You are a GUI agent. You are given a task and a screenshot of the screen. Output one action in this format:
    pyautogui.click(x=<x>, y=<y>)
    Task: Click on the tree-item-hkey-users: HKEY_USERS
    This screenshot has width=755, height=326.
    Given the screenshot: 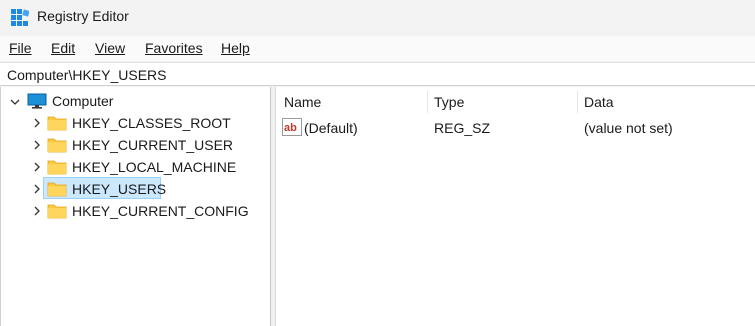 What is the action you would take?
    pyautogui.click(x=136, y=189)
    